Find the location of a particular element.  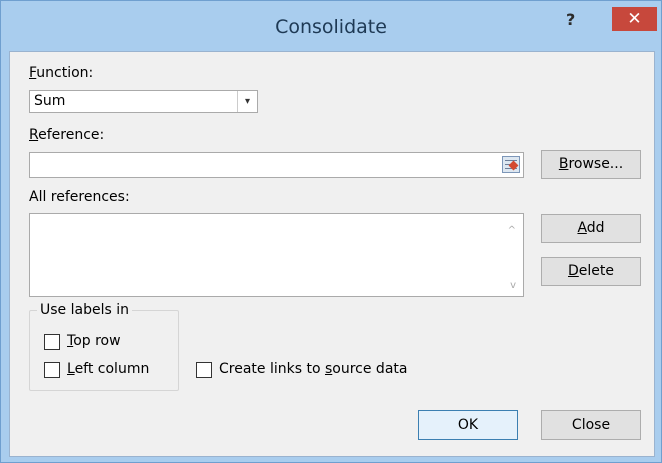

top-row-label: Top row is located at coordinates (94, 341).